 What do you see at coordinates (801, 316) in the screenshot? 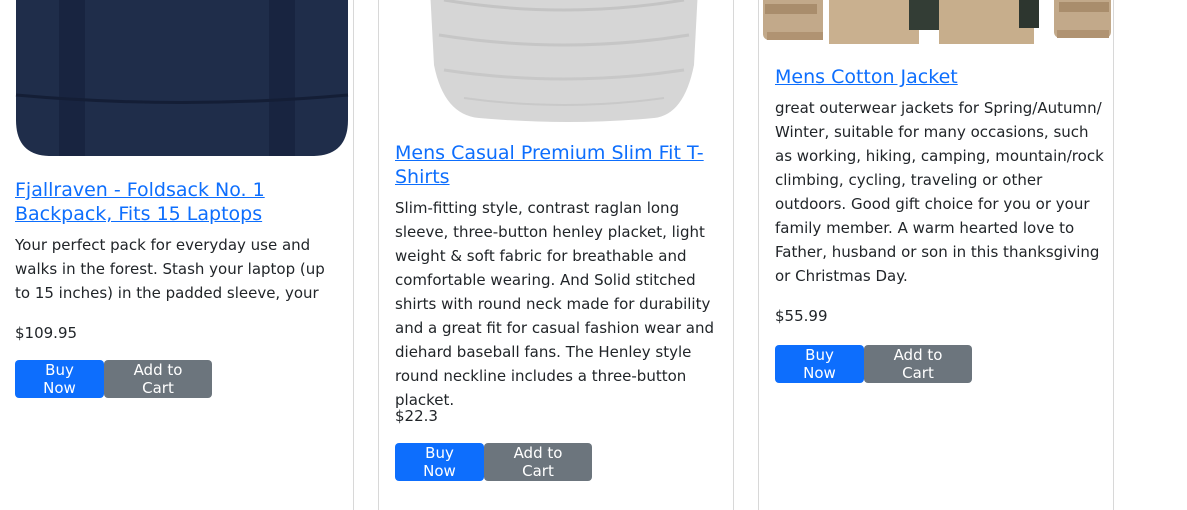
I see `product-price: $55.99` at bounding box center [801, 316].